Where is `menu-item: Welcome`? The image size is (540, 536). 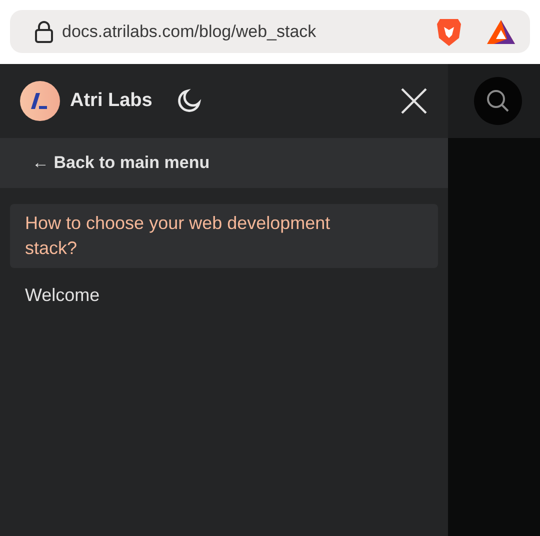
menu-item: Welcome is located at coordinates (224, 295).